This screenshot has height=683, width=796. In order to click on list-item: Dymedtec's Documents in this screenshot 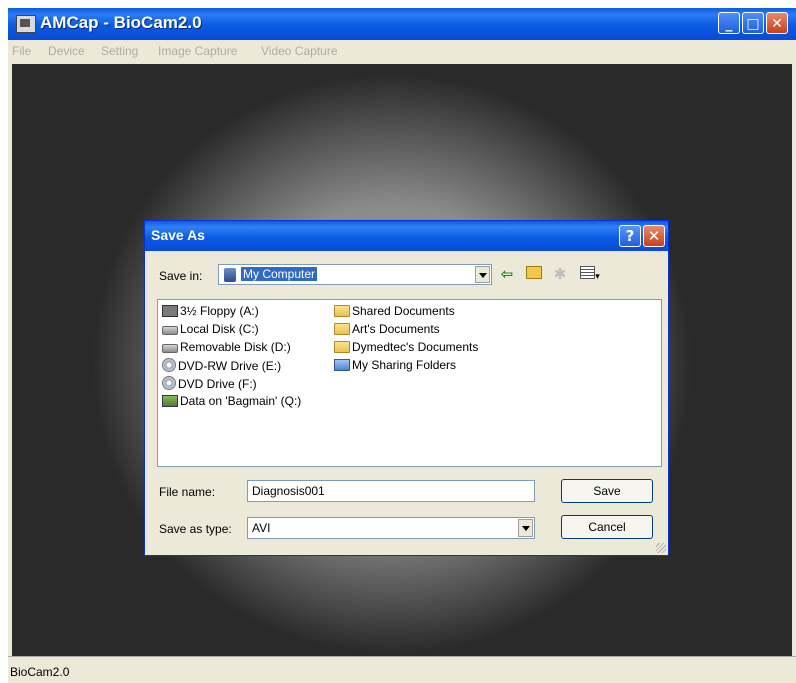, I will do `click(406, 349)`.